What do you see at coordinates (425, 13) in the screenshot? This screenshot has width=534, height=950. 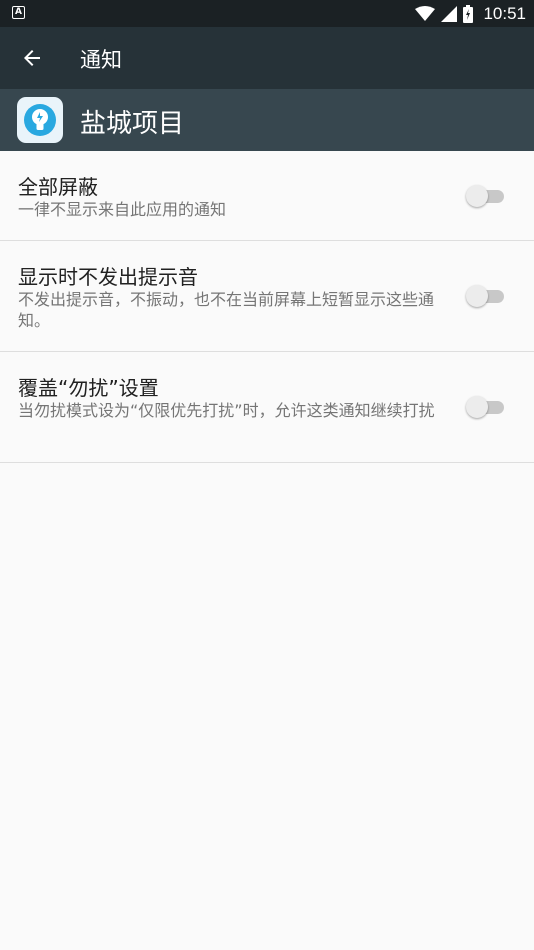 I see `wifi-icon` at bounding box center [425, 13].